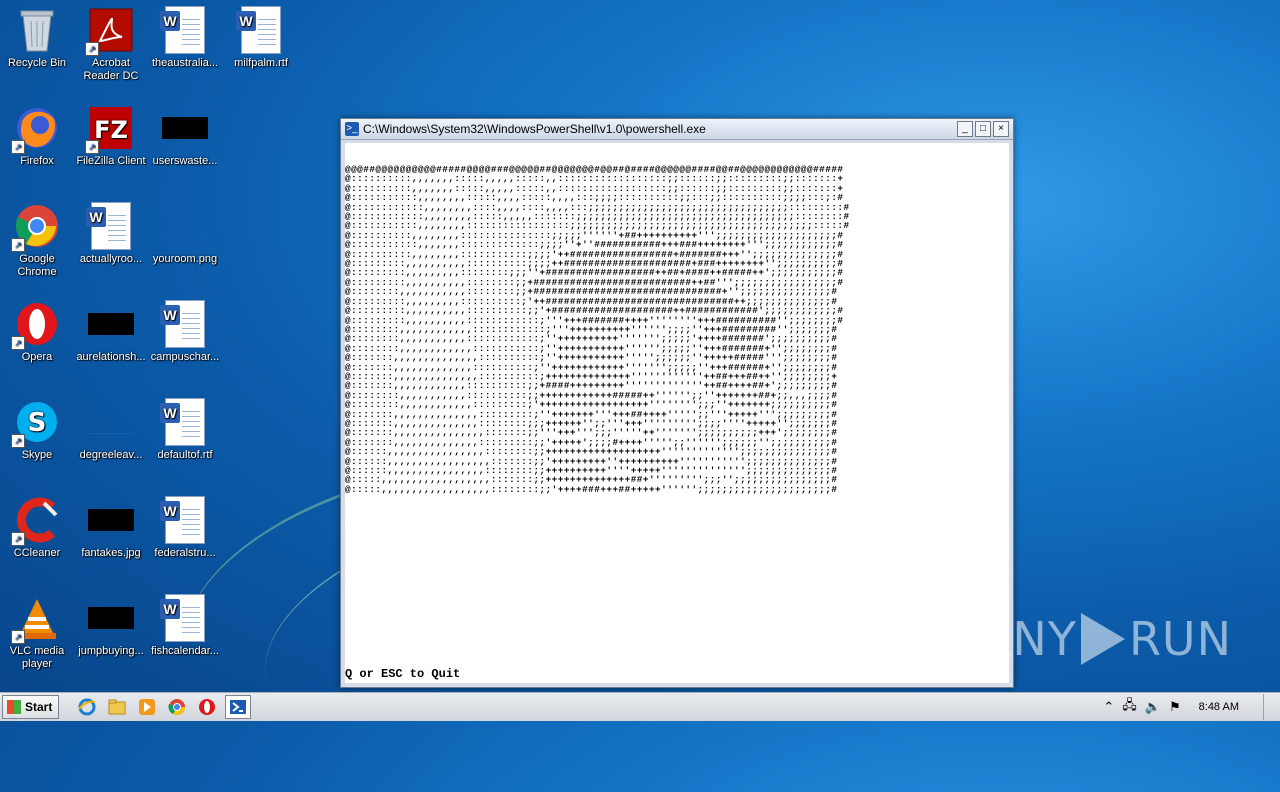  Describe the element at coordinates (352, 129) in the screenshot. I see `powershell-icon: >_` at that location.